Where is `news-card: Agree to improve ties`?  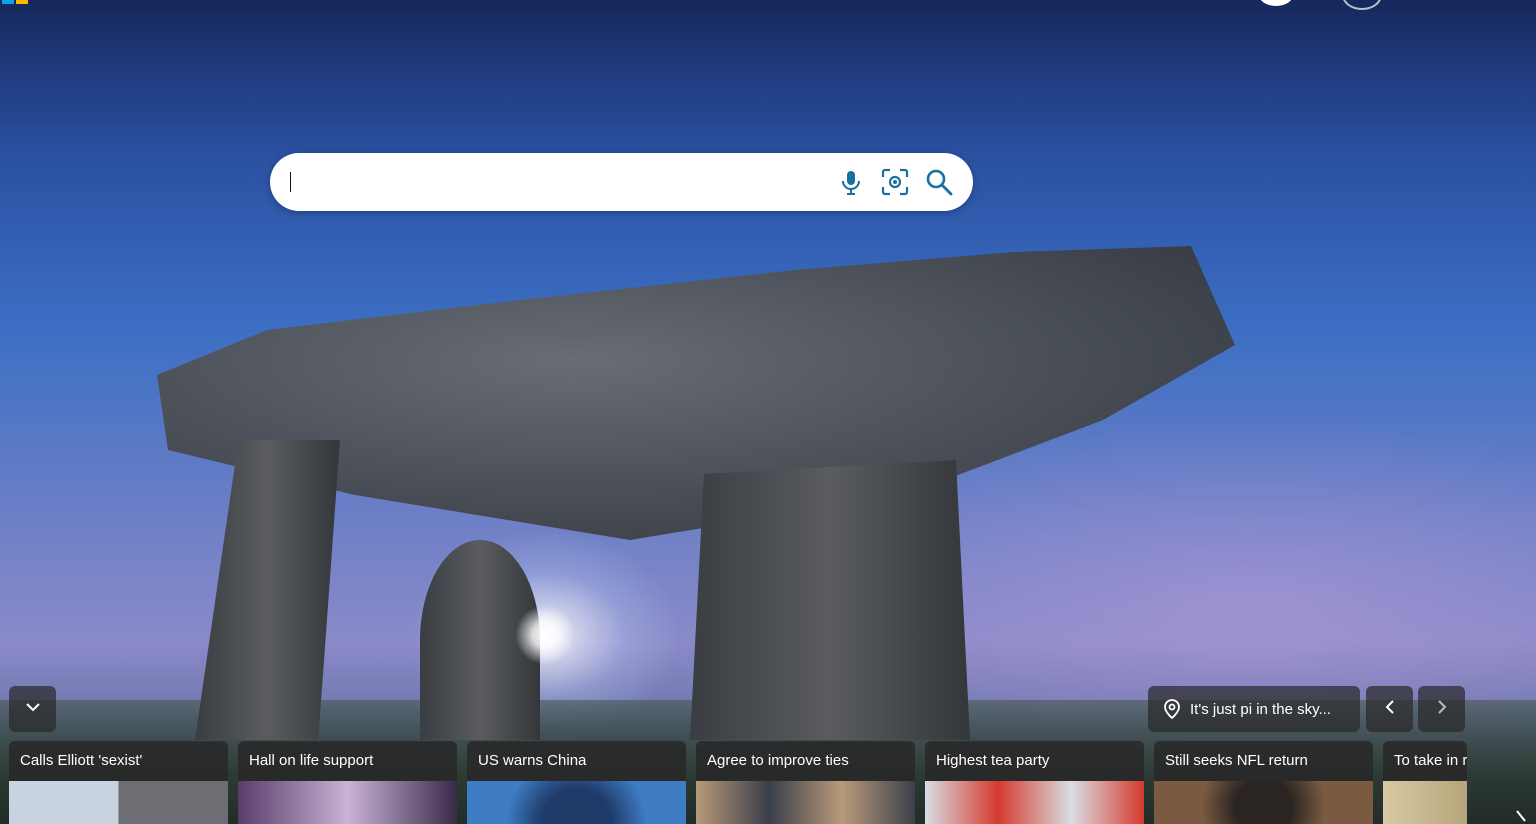 news-card: Agree to improve ties is located at coordinates (805, 782).